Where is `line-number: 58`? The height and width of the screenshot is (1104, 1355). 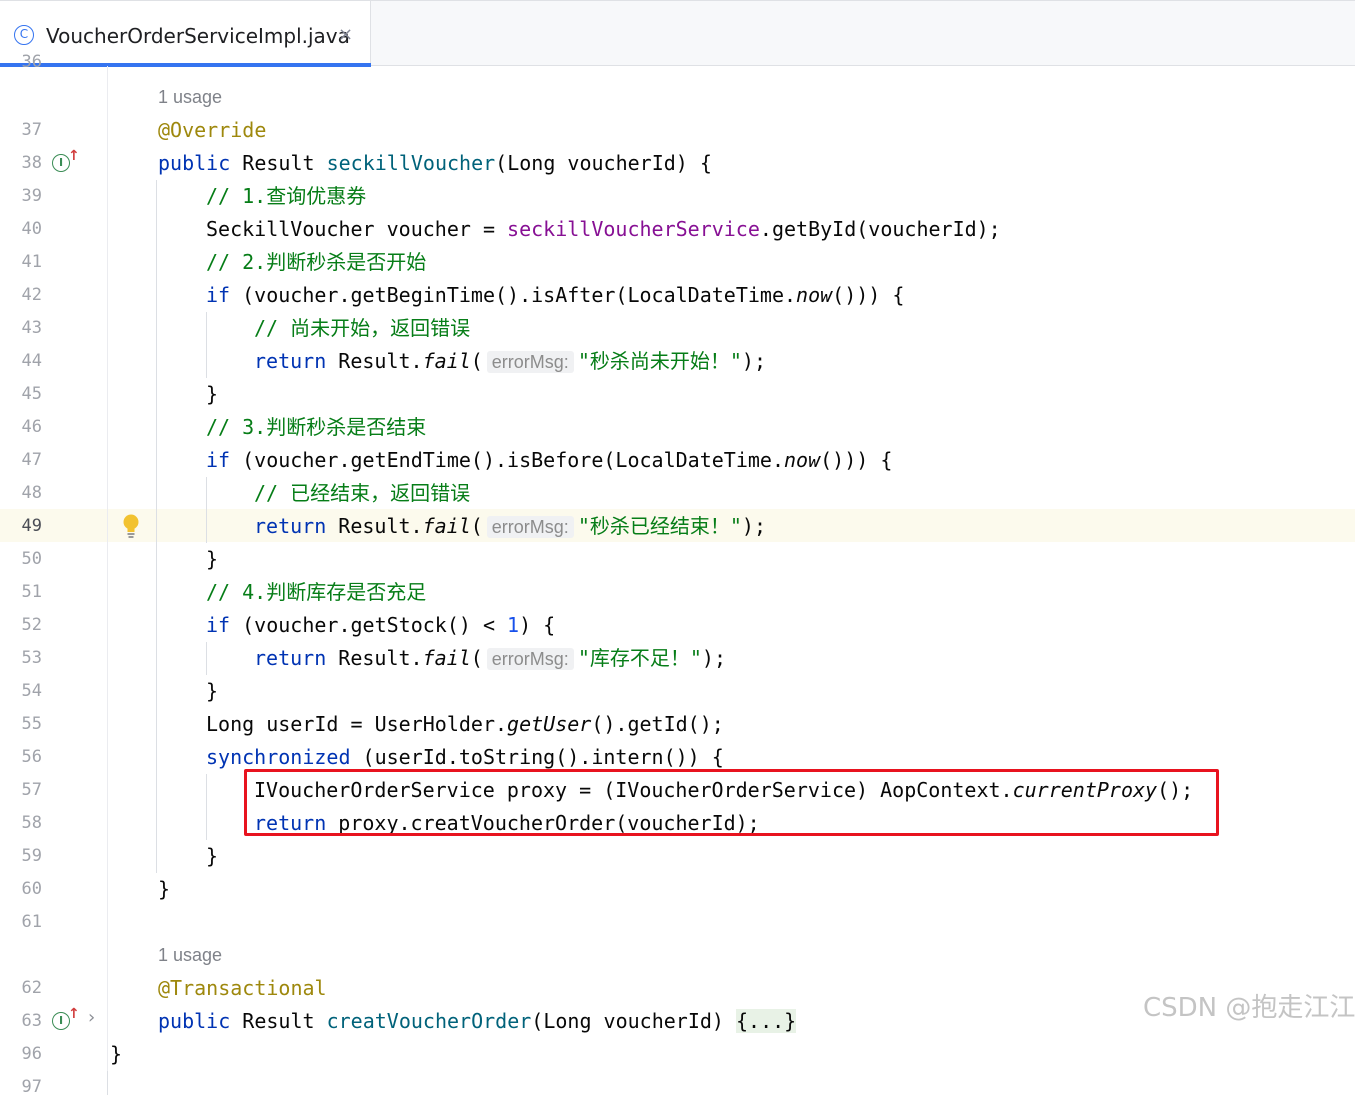
line-number: 58 is located at coordinates (21, 823).